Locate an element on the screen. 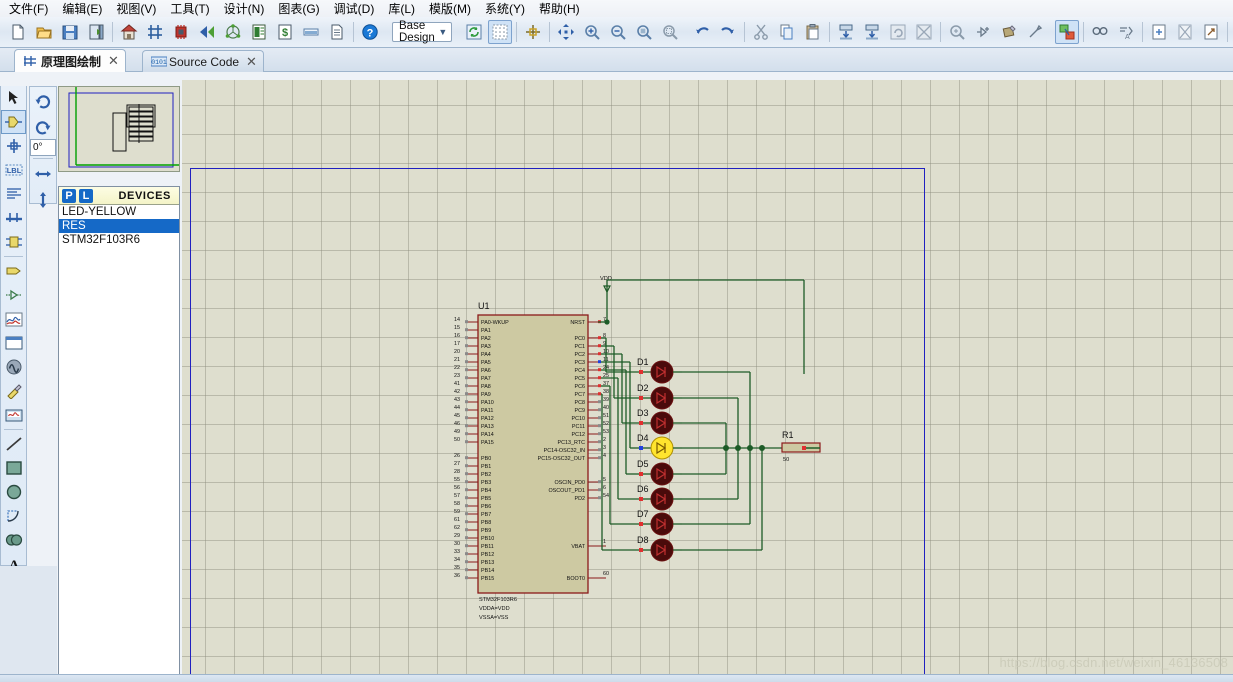 This screenshot has height=682, width=1233. led-d8: D8 is located at coordinates (659, 548).